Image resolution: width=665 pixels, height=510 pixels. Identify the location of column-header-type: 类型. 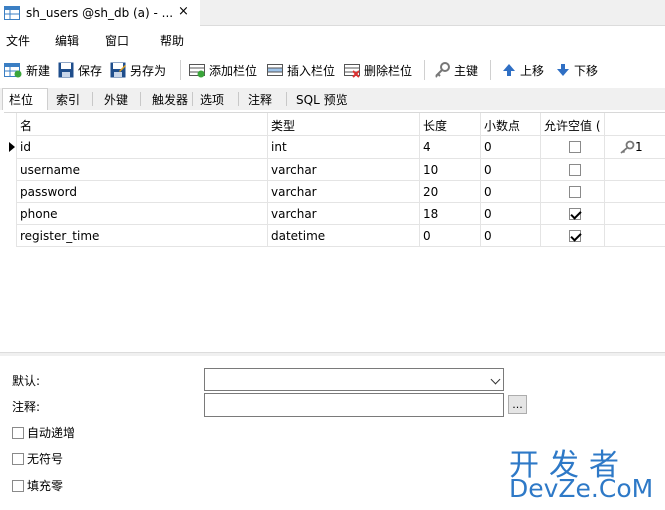
(343, 125).